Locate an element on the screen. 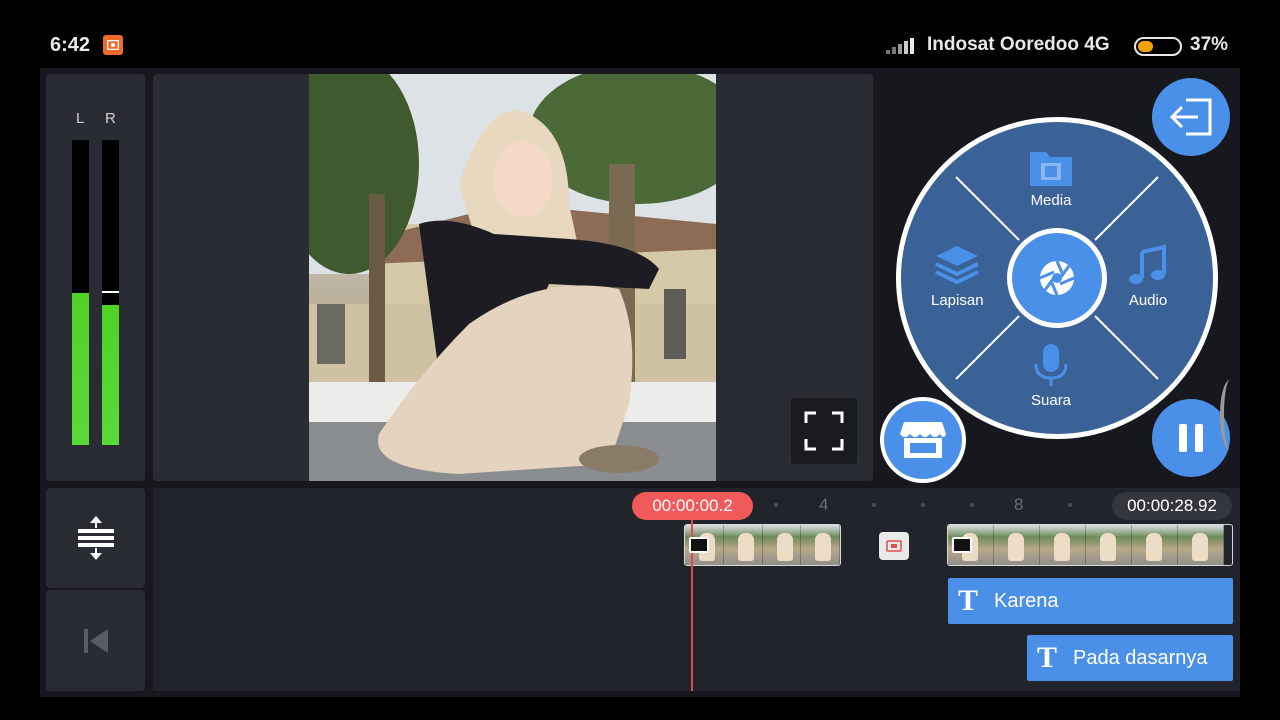 The width and height of the screenshot is (1280, 720). screen-record-icon is located at coordinates (113, 45).